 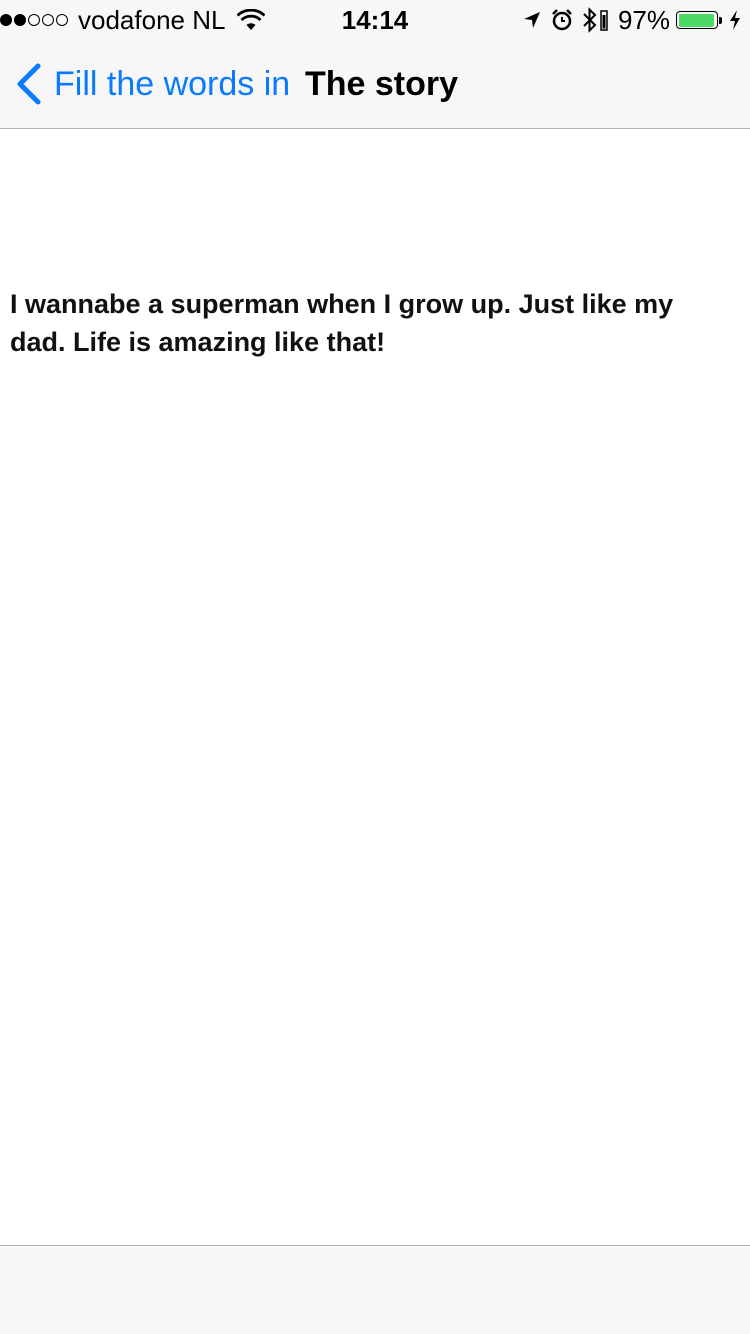 I want to click on alarm-icon, so click(x=562, y=20).